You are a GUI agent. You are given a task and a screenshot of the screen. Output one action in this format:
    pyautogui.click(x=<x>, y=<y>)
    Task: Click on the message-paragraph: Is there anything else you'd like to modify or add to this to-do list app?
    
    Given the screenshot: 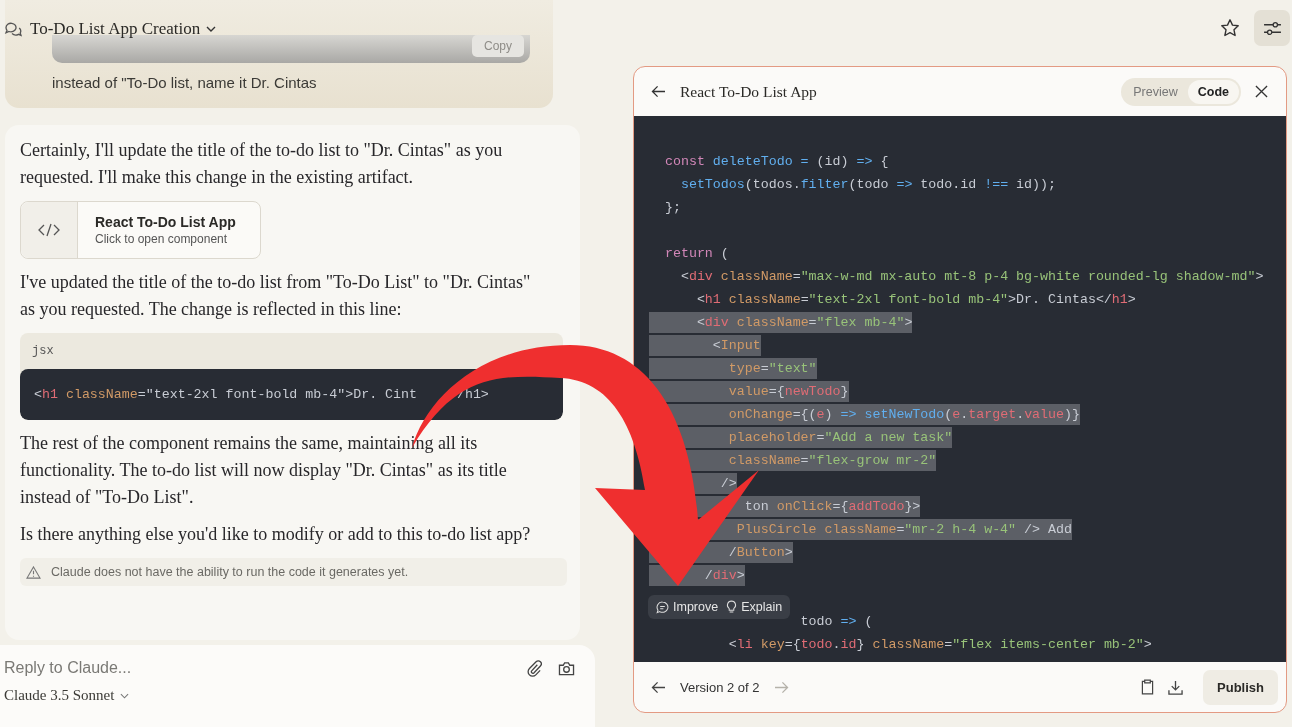 What is the action you would take?
    pyautogui.click(x=276, y=534)
    